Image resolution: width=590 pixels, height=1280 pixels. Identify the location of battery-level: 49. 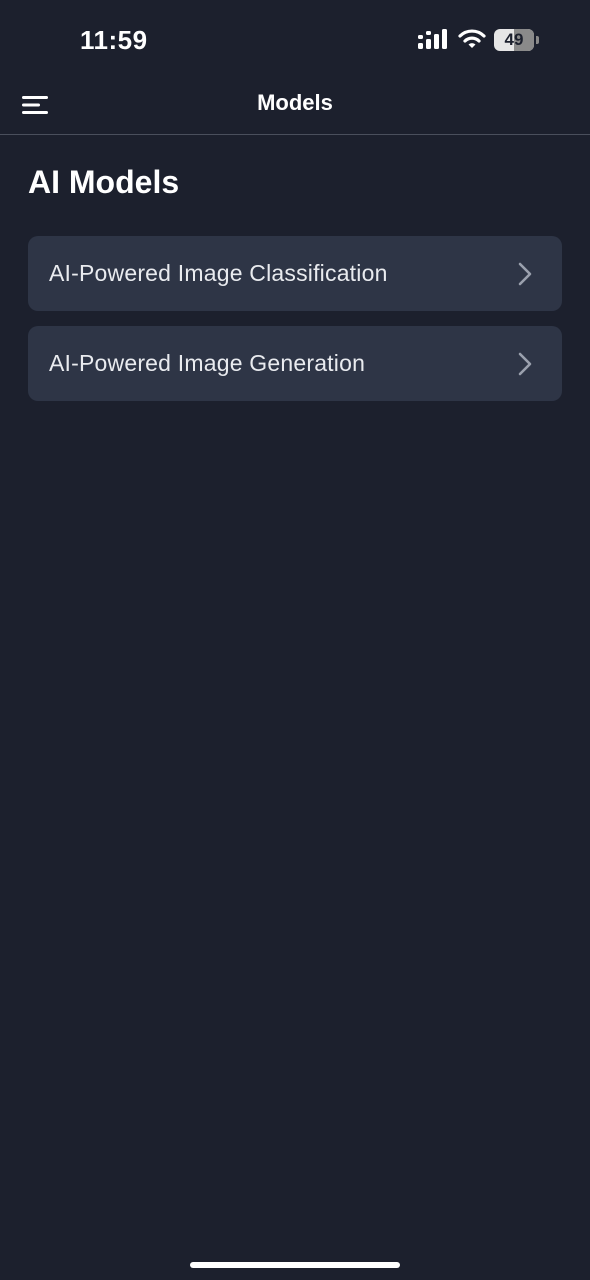
(514, 39).